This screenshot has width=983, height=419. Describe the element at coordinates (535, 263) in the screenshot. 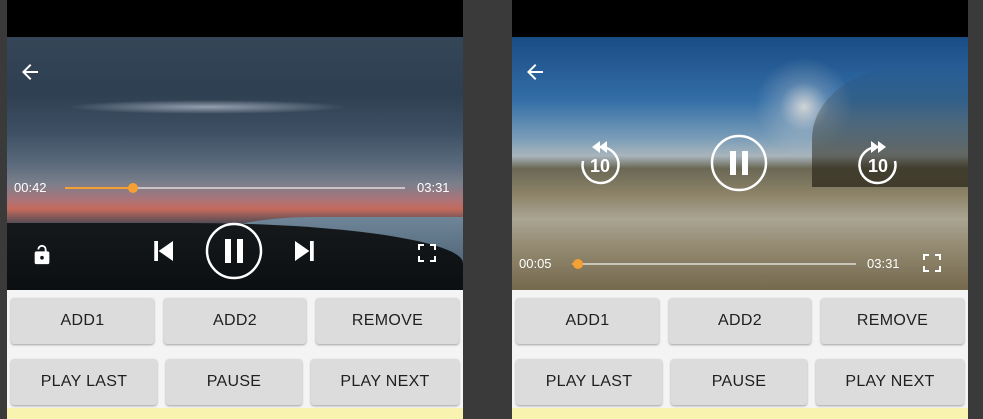

I see `elapsed-time: 00:05` at that location.